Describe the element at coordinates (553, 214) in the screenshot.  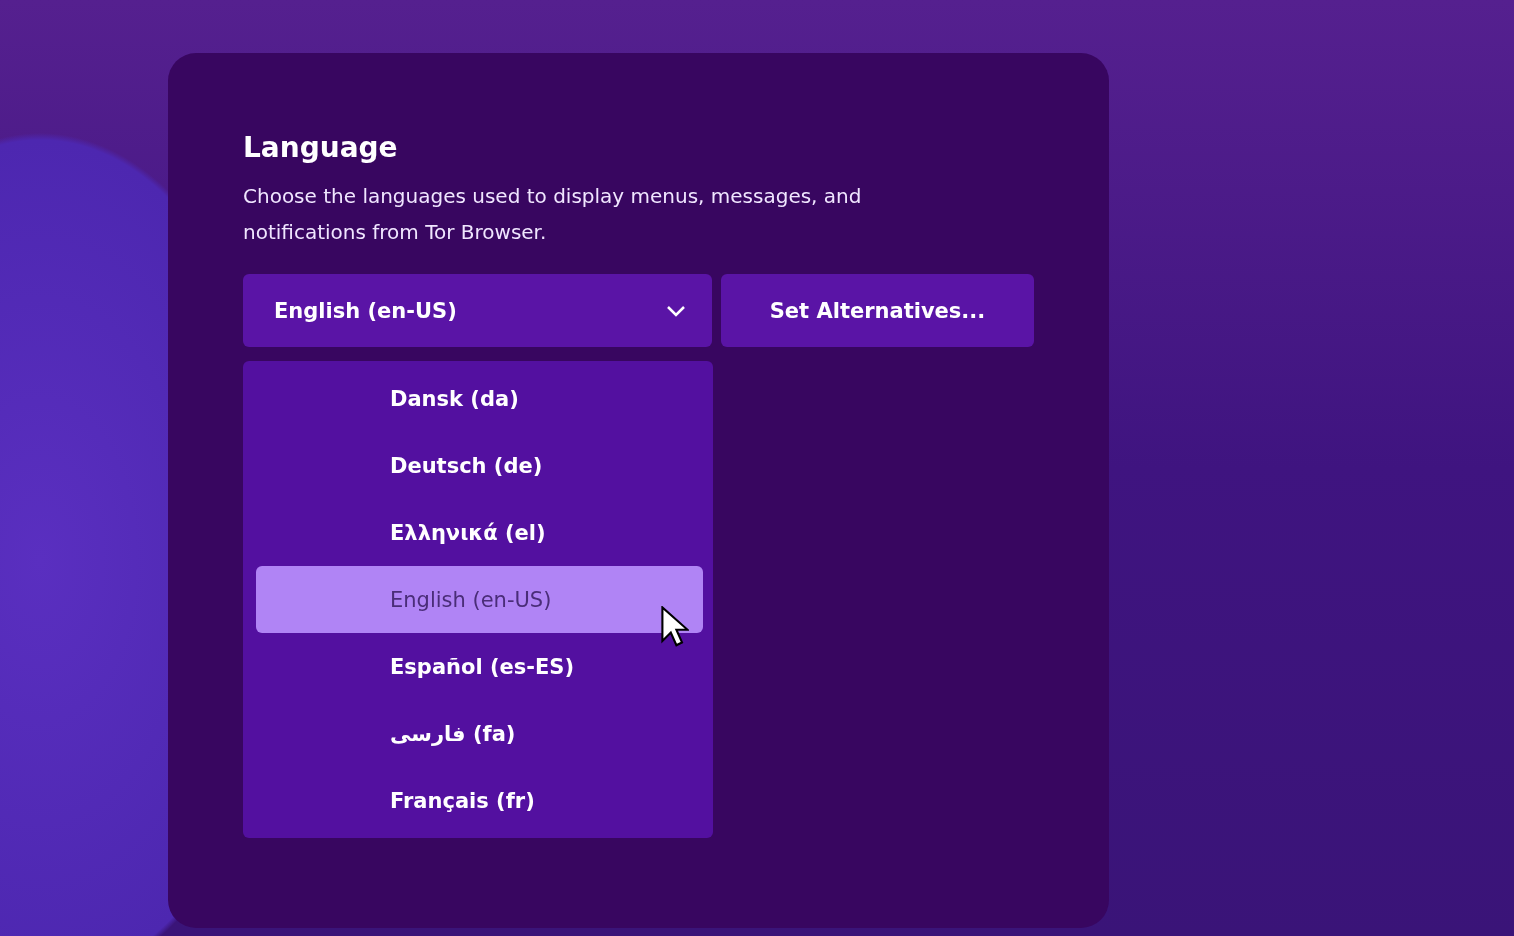
I see `section-description: Choose the languages used to display menus, messages, and notifications from Tor Browser.` at that location.